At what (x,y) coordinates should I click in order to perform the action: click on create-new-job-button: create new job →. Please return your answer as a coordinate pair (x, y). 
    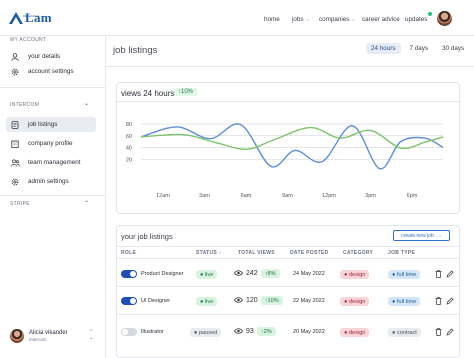
    Looking at the image, I should click on (421, 235).